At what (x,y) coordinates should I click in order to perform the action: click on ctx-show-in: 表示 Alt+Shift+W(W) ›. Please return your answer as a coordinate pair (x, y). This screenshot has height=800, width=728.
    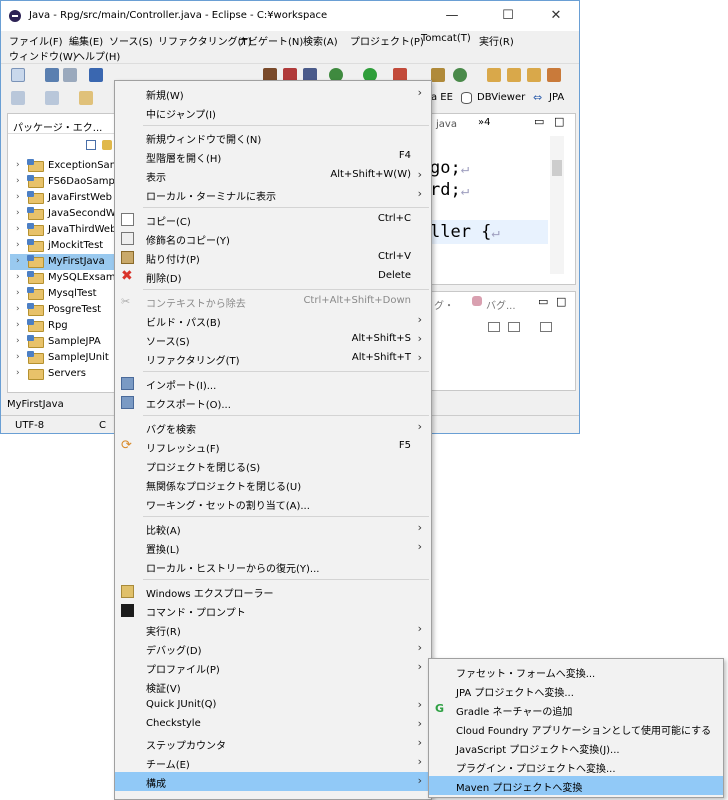
    Looking at the image, I should click on (273, 175).